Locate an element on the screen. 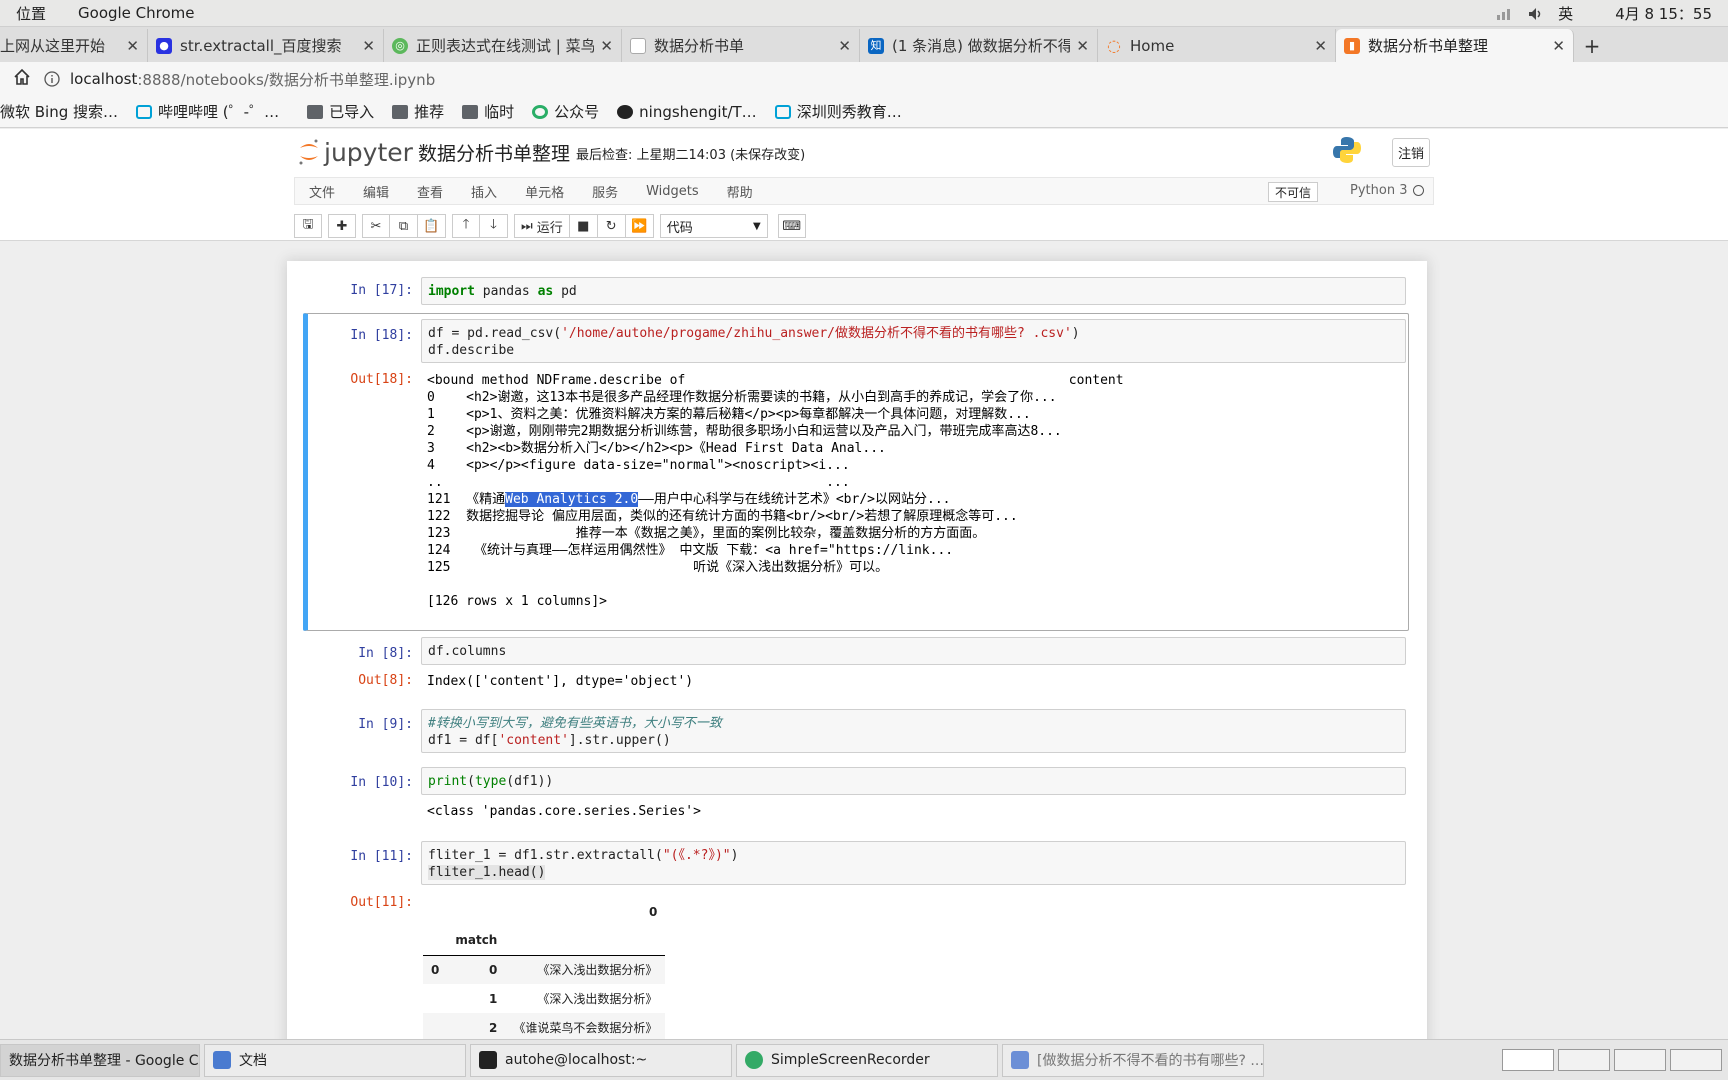 This screenshot has height=1080, width=1728. paste-button: 📋 is located at coordinates (432, 226).